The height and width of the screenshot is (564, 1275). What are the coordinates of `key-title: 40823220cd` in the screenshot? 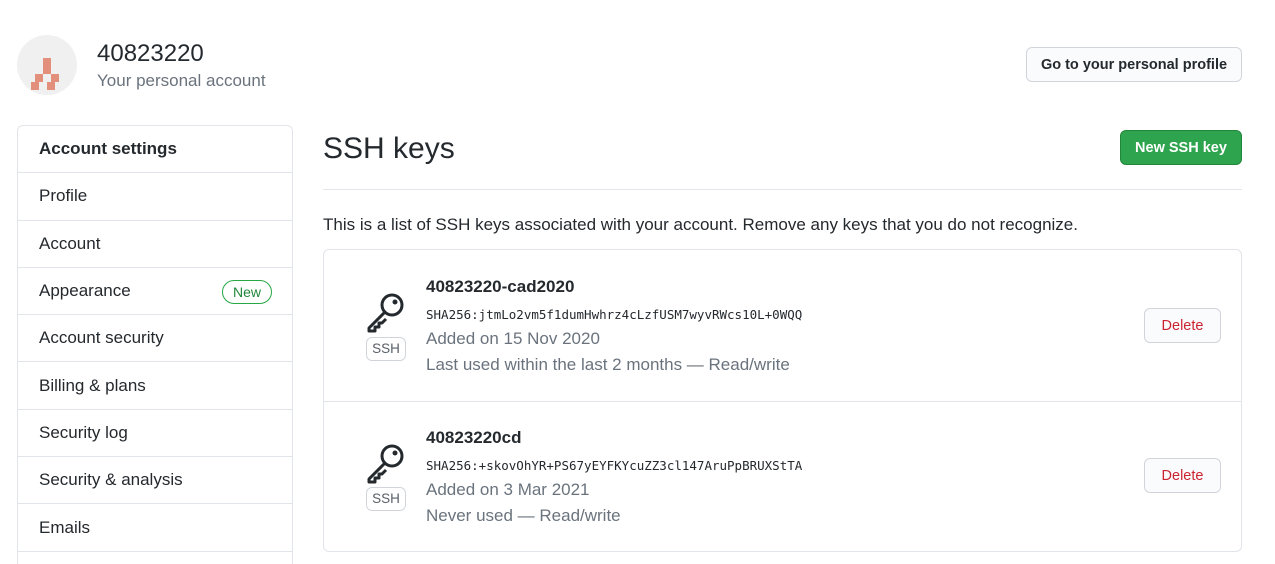 It's located at (474, 437).